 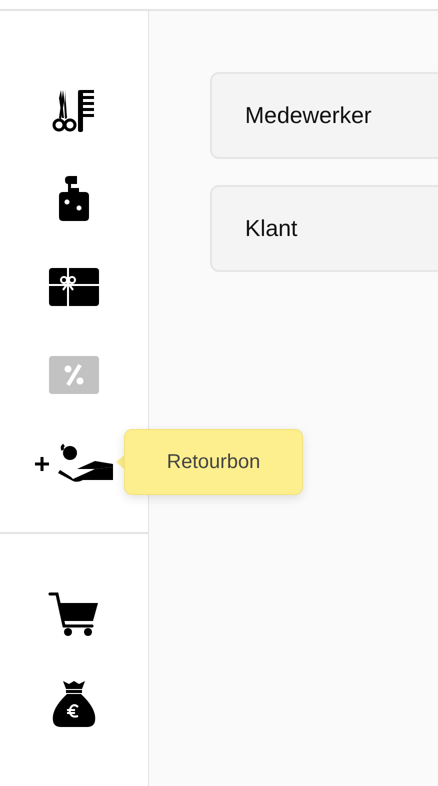 I want to click on scissors-comb-icon, so click(x=74, y=111).